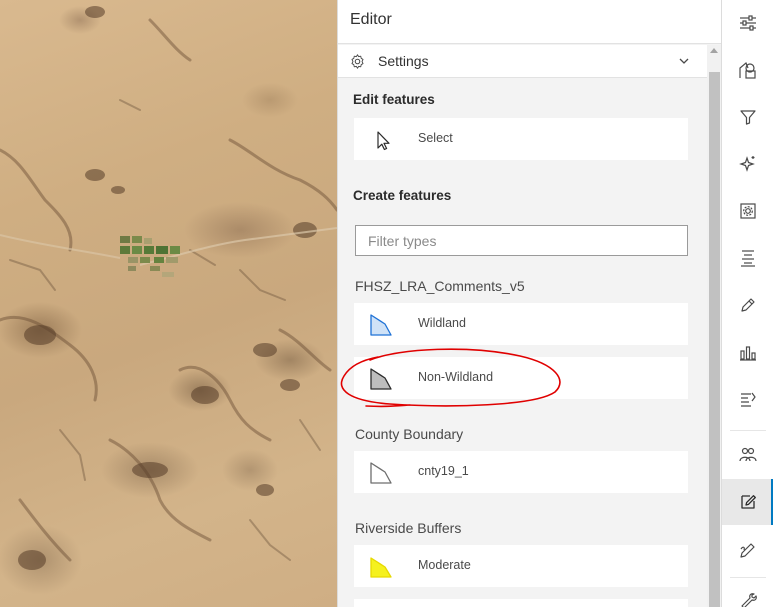  I want to click on toolbar-effects, so click(747, 164).